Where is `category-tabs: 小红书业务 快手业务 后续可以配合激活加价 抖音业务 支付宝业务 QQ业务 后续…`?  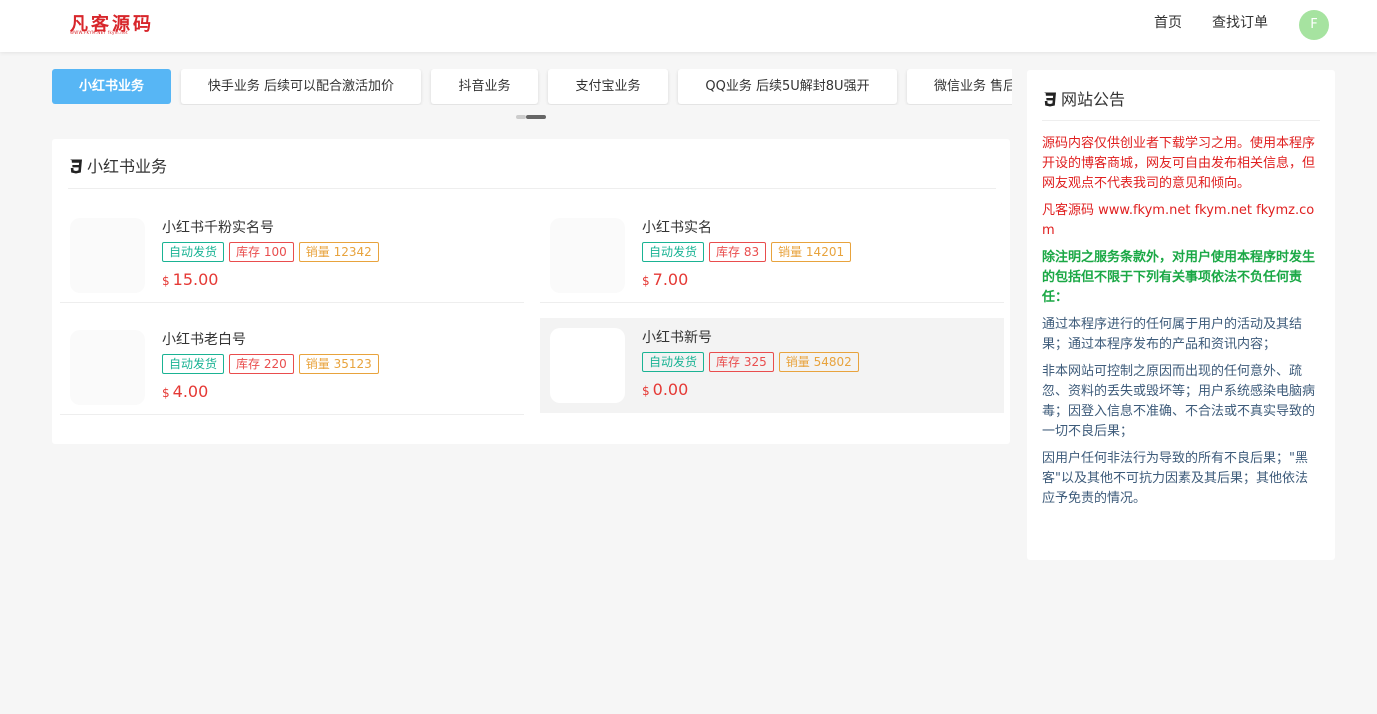 category-tabs: 小红书业务 快手业务 后续可以配合激活加价 抖音业务 支付宝业务 QQ业务 后续… is located at coordinates (532, 87).